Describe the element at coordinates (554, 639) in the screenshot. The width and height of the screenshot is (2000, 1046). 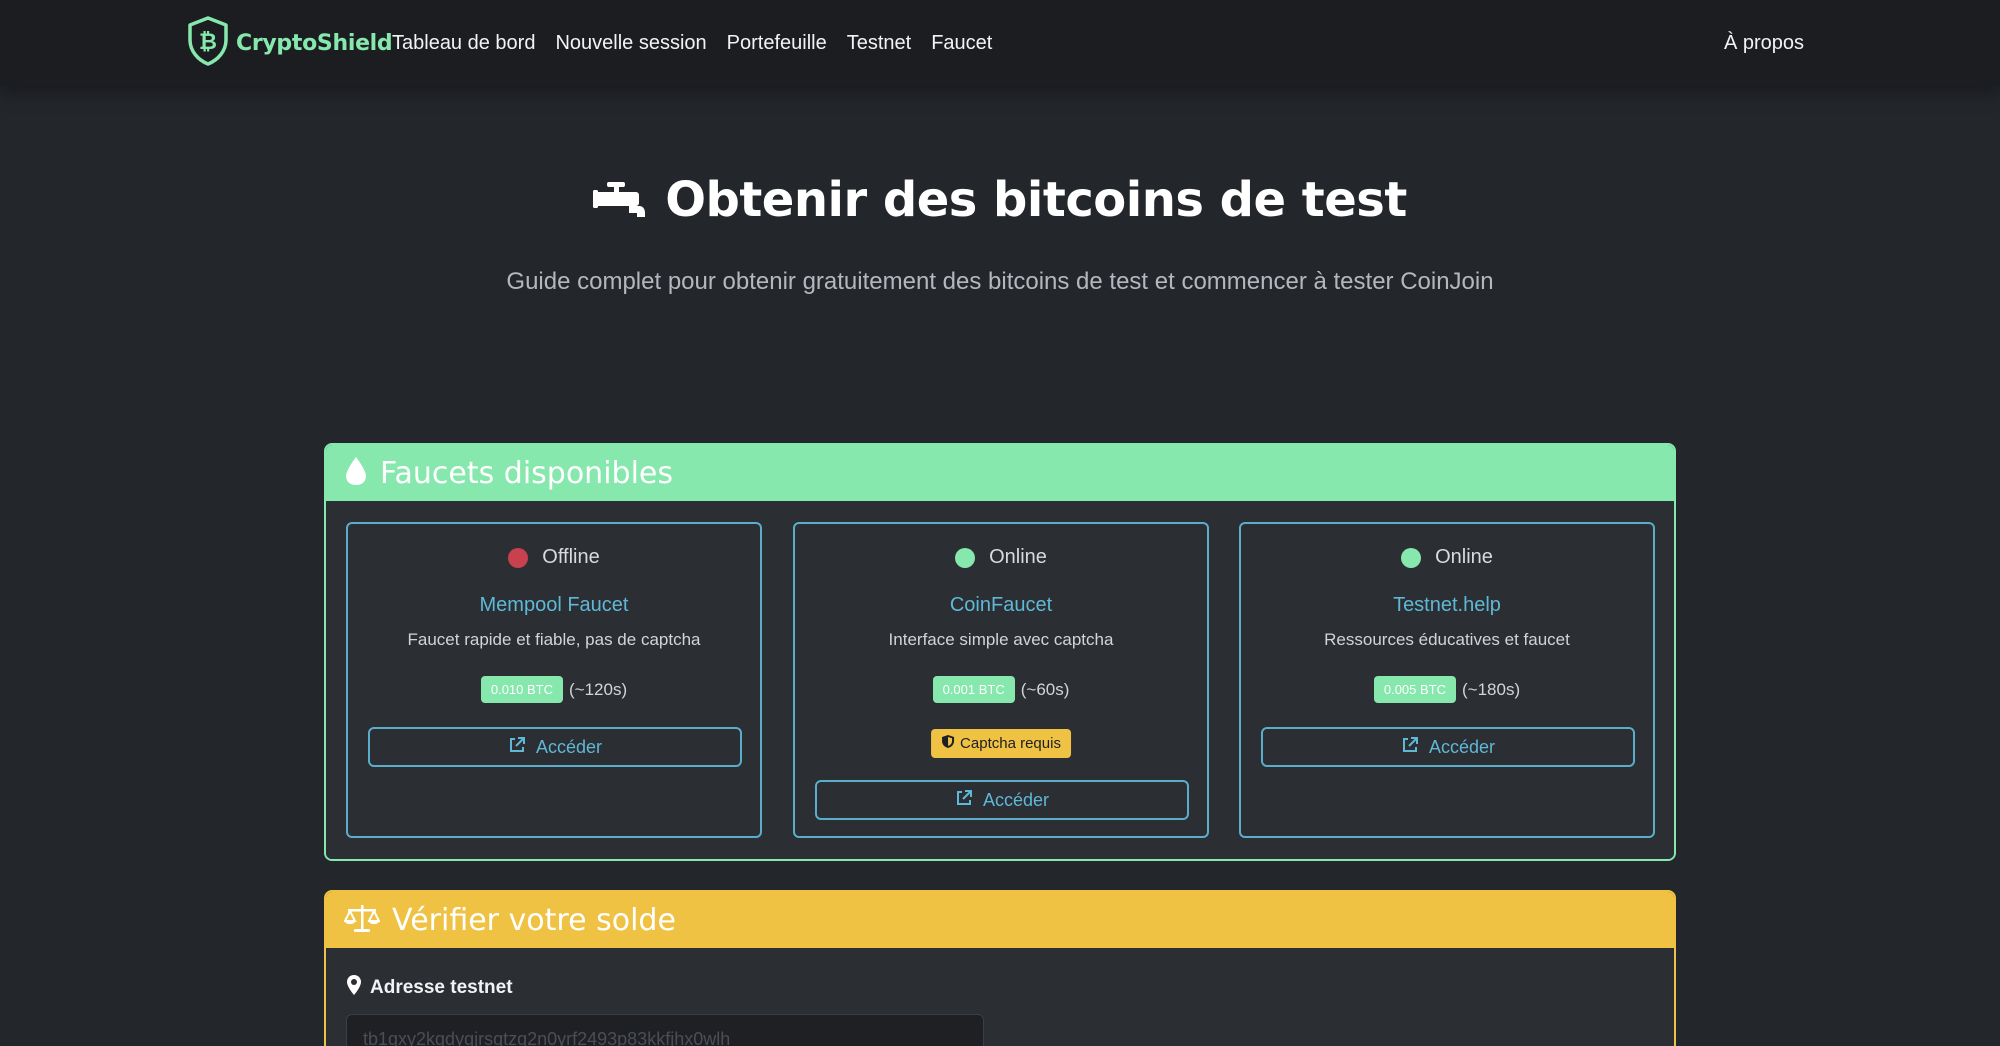
I see `faucet-description: Faucet rapide et fiable, pas de captcha` at that location.